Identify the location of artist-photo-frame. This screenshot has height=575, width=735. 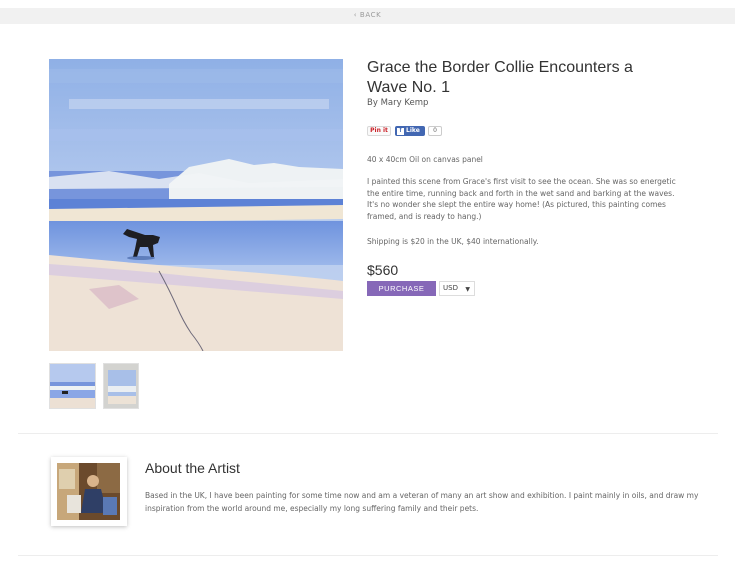
(89, 491).